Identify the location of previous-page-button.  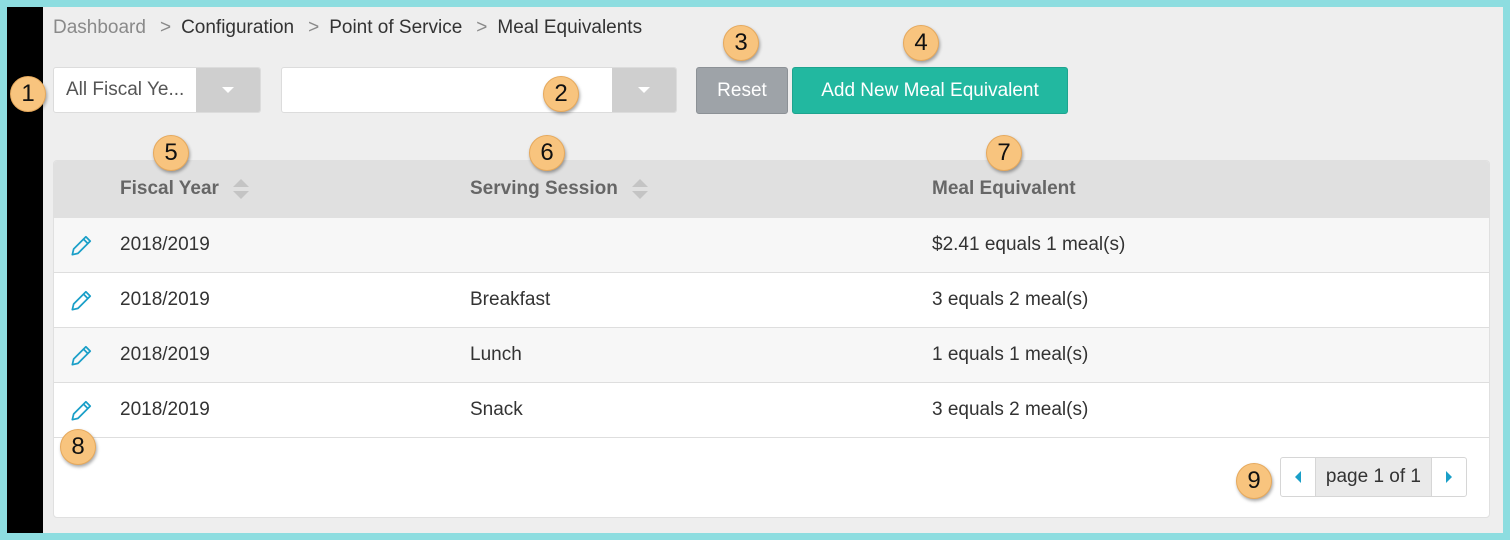
(1298, 477).